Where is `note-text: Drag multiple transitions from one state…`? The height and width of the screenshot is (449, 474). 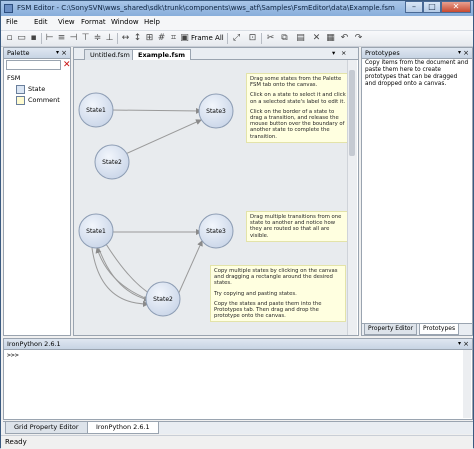 note-text: Drag multiple transitions from one state… is located at coordinates (296, 226).